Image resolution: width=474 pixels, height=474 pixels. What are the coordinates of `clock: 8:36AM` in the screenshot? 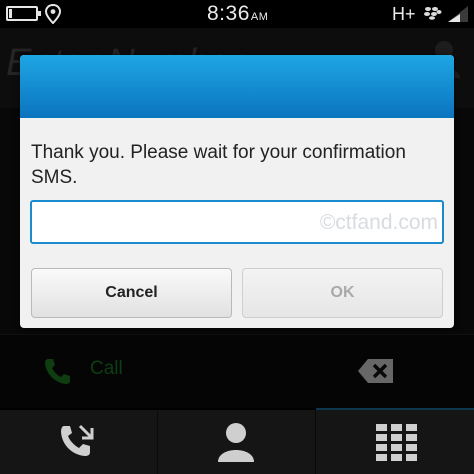 It's located at (237, 14).